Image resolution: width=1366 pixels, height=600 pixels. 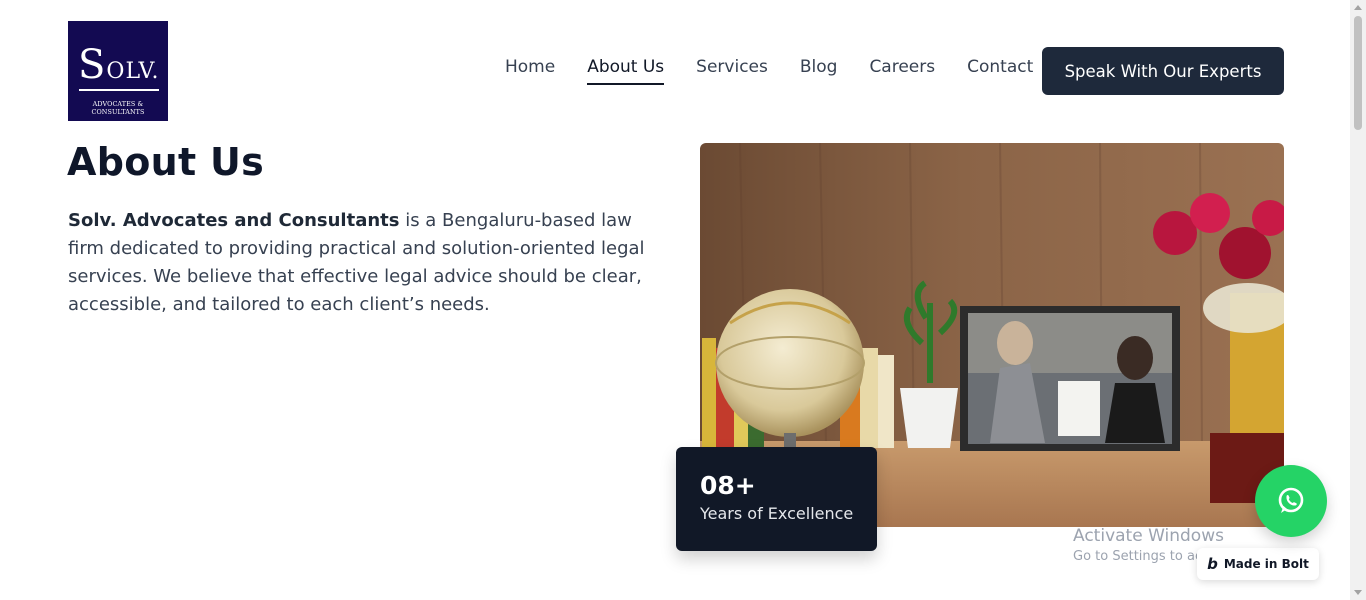 I want to click on stat-value: 08+, so click(x=728, y=485).